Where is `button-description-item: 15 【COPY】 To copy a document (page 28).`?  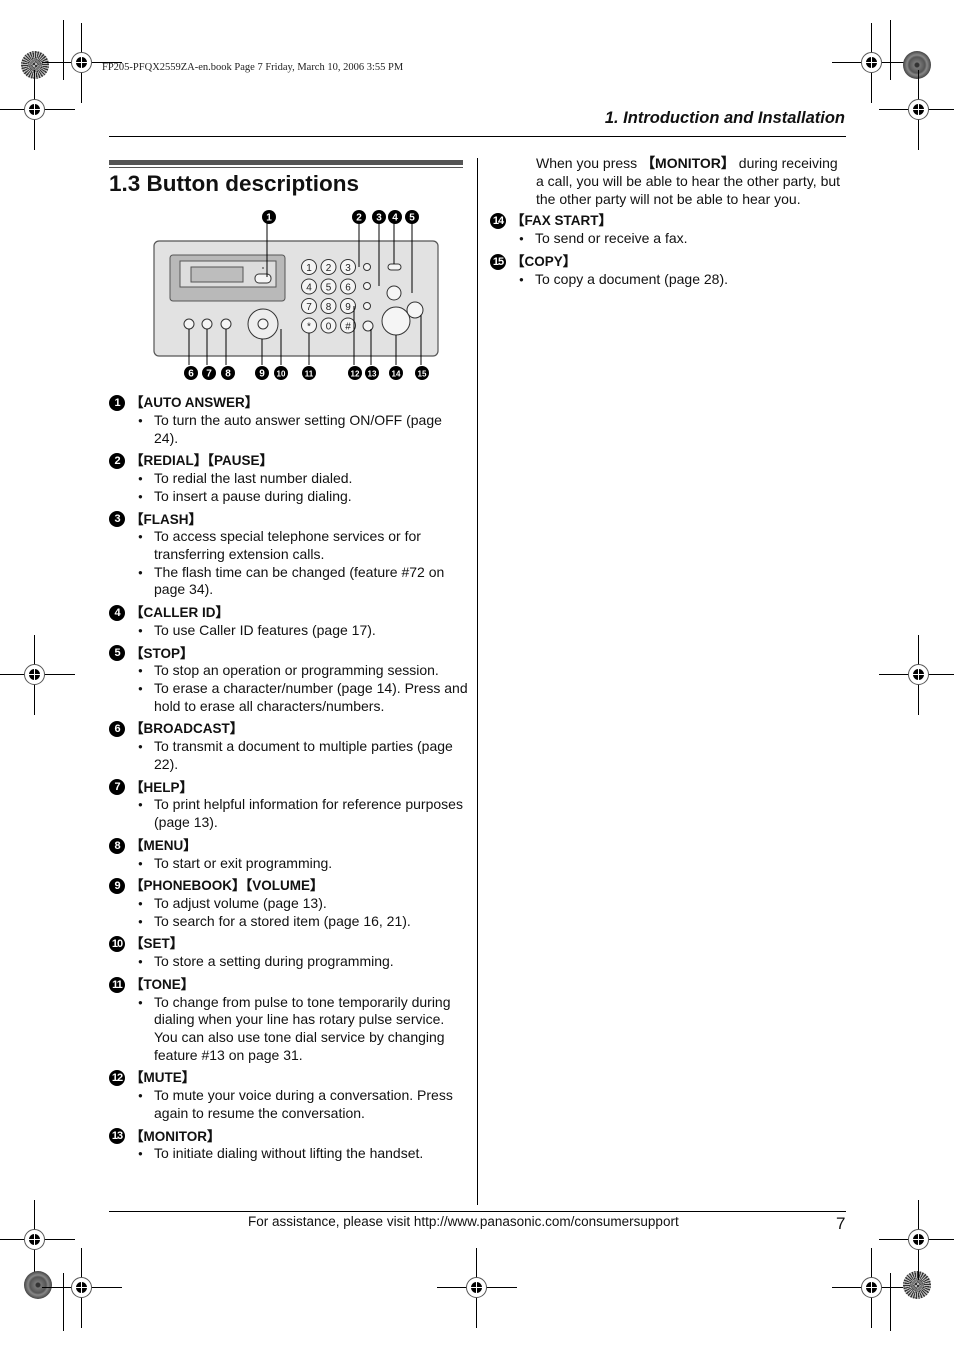 button-description-item: 15 【COPY】 To copy a document (page 28). is located at coordinates (669, 271).